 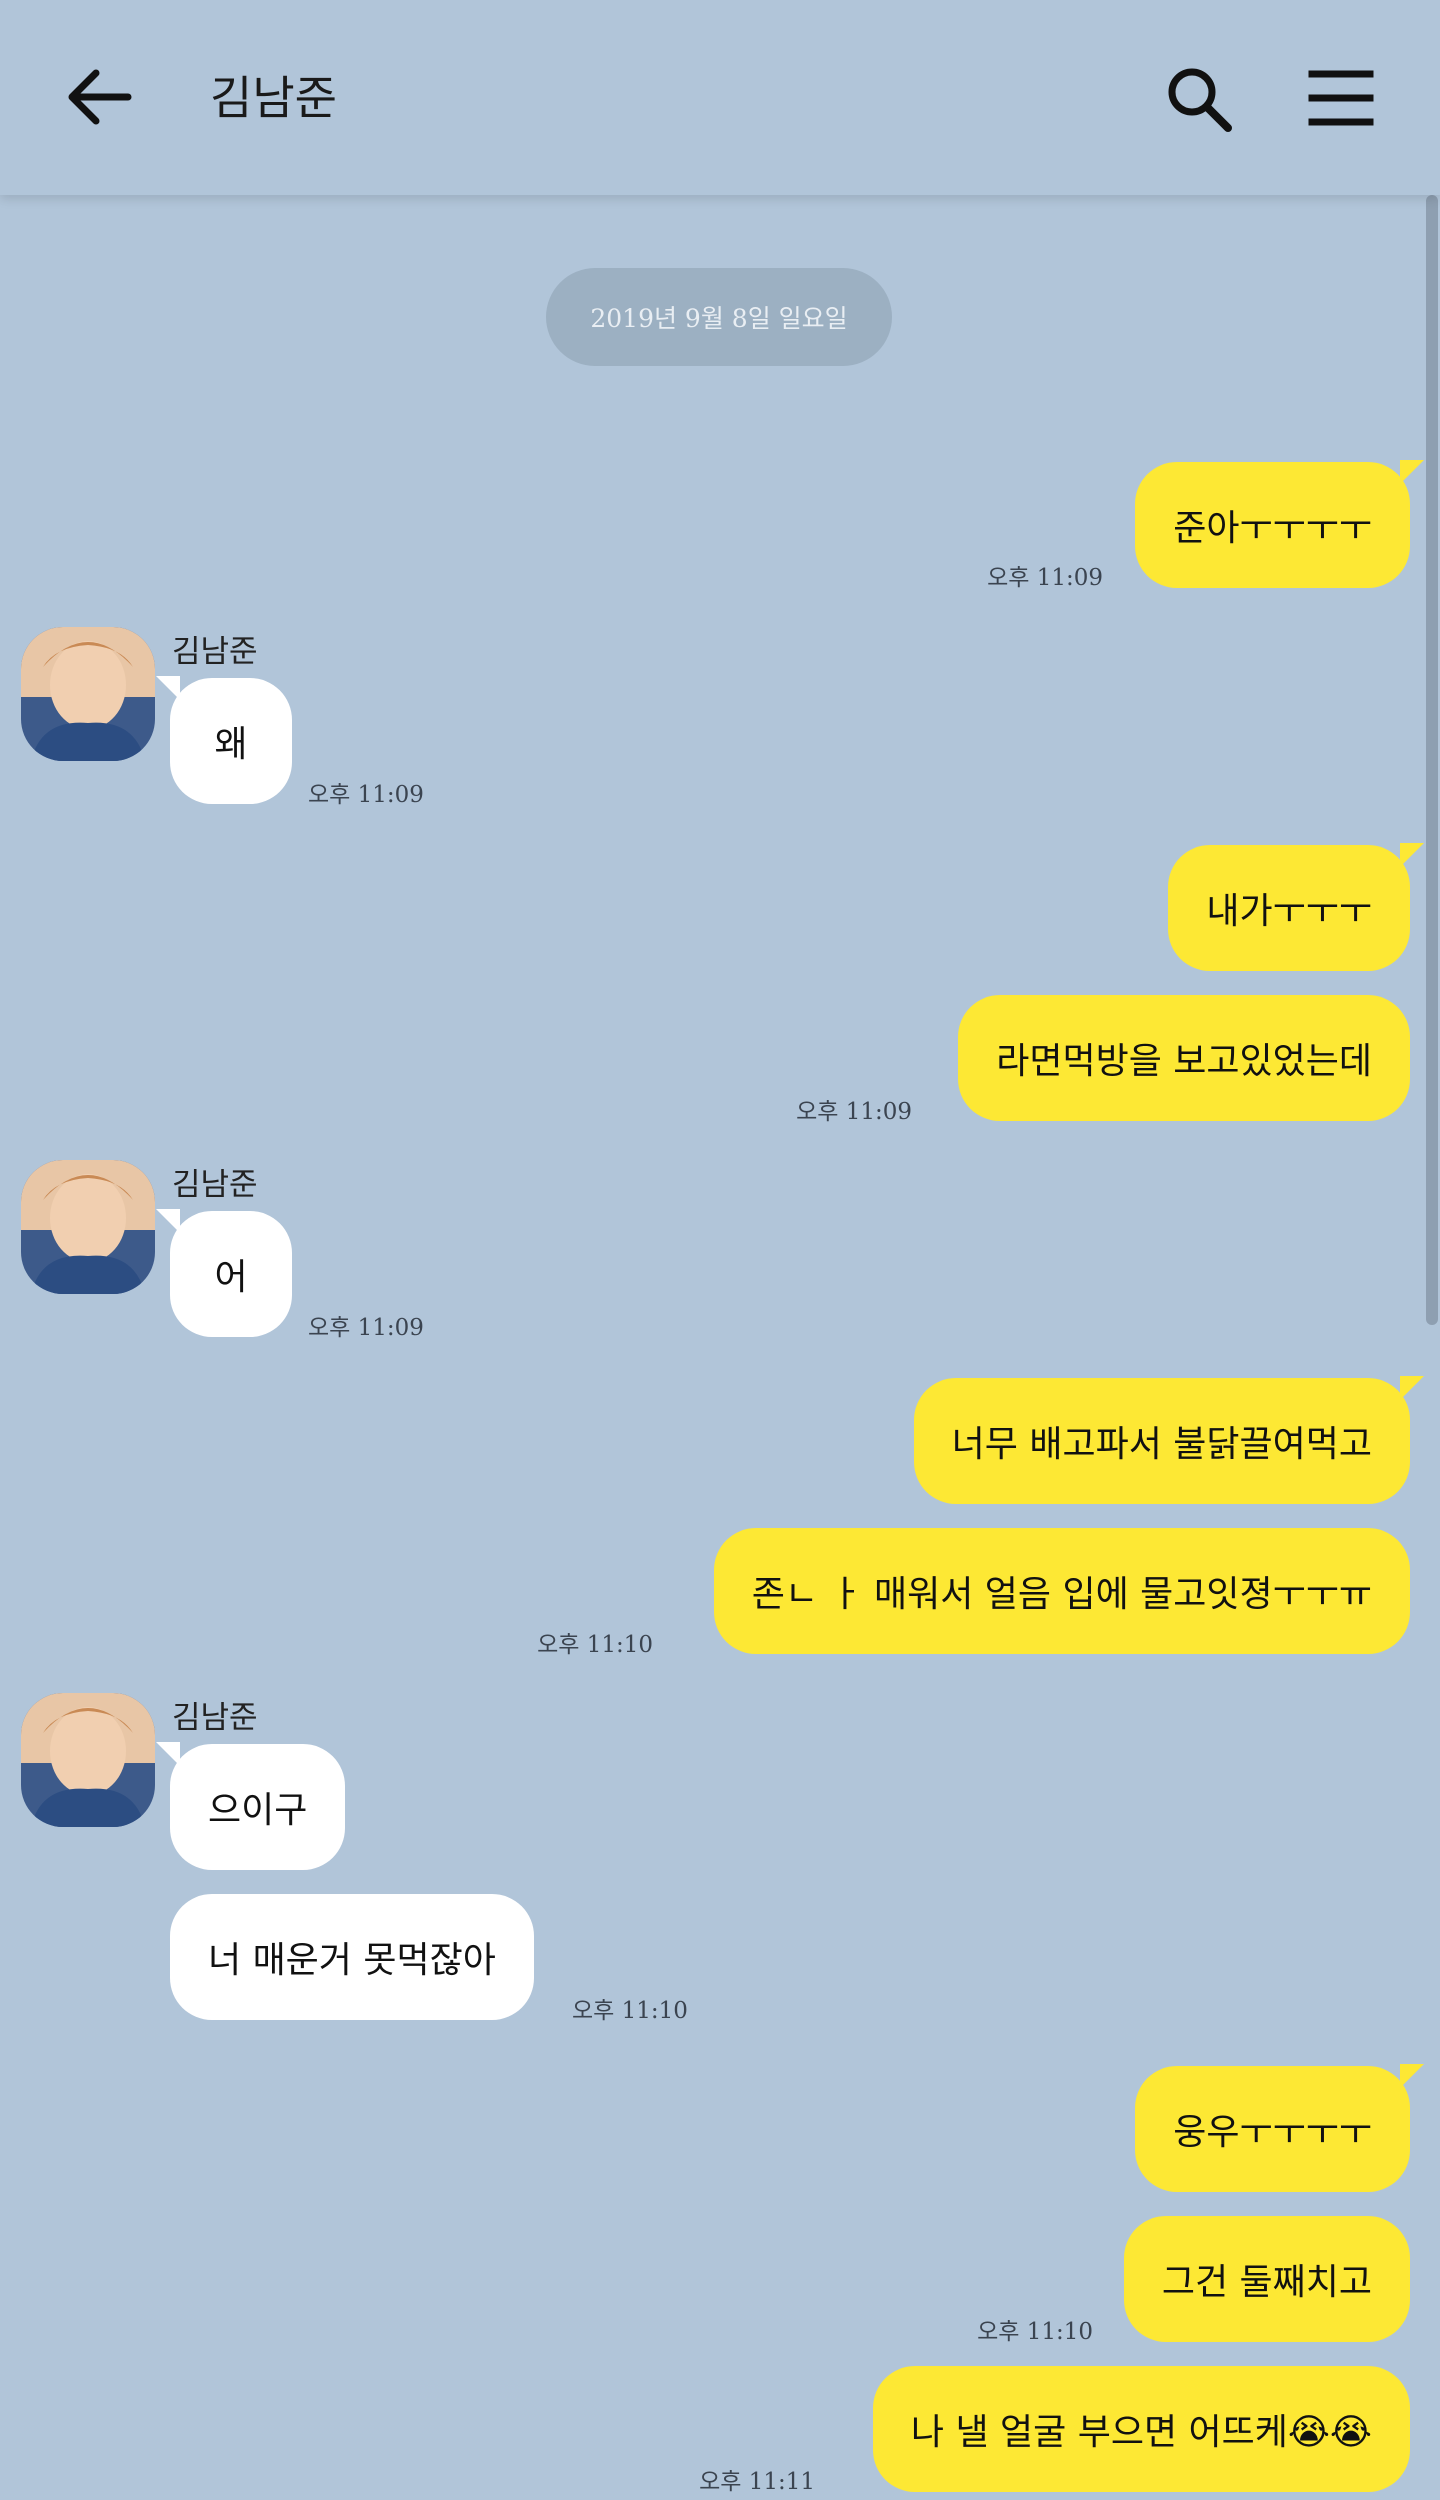 I want to click on message-bubble-sent: 웅우ㅜㅜㅜㅜ, so click(x=1279, y=2128).